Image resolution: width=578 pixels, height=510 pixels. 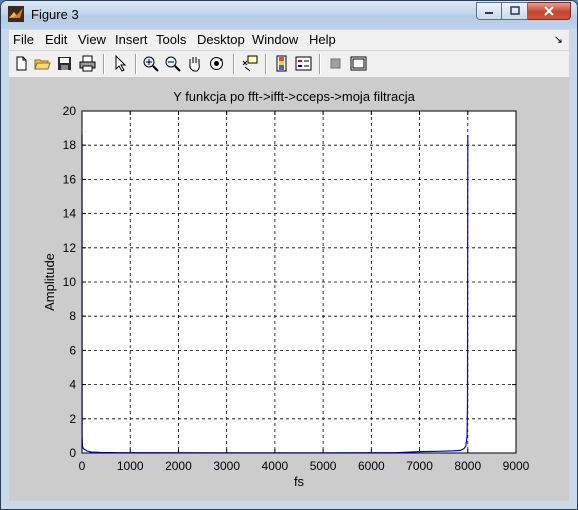 What do you see at coordinates (70, 248) in the screenshot?
I see `y-tick-label: 12` at bounding box center [70, 248].